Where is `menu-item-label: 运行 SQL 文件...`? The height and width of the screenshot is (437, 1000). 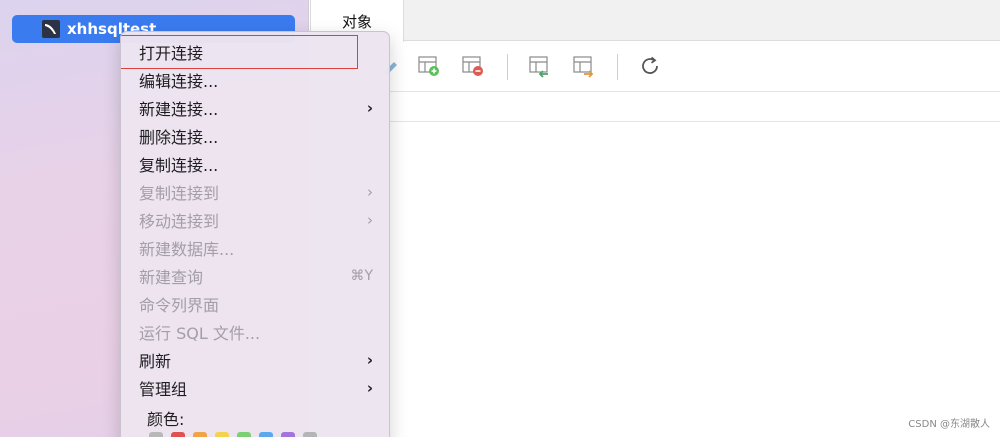
menu-item-label: 运行 SQL 文件... is located at coordinates (200, 333).